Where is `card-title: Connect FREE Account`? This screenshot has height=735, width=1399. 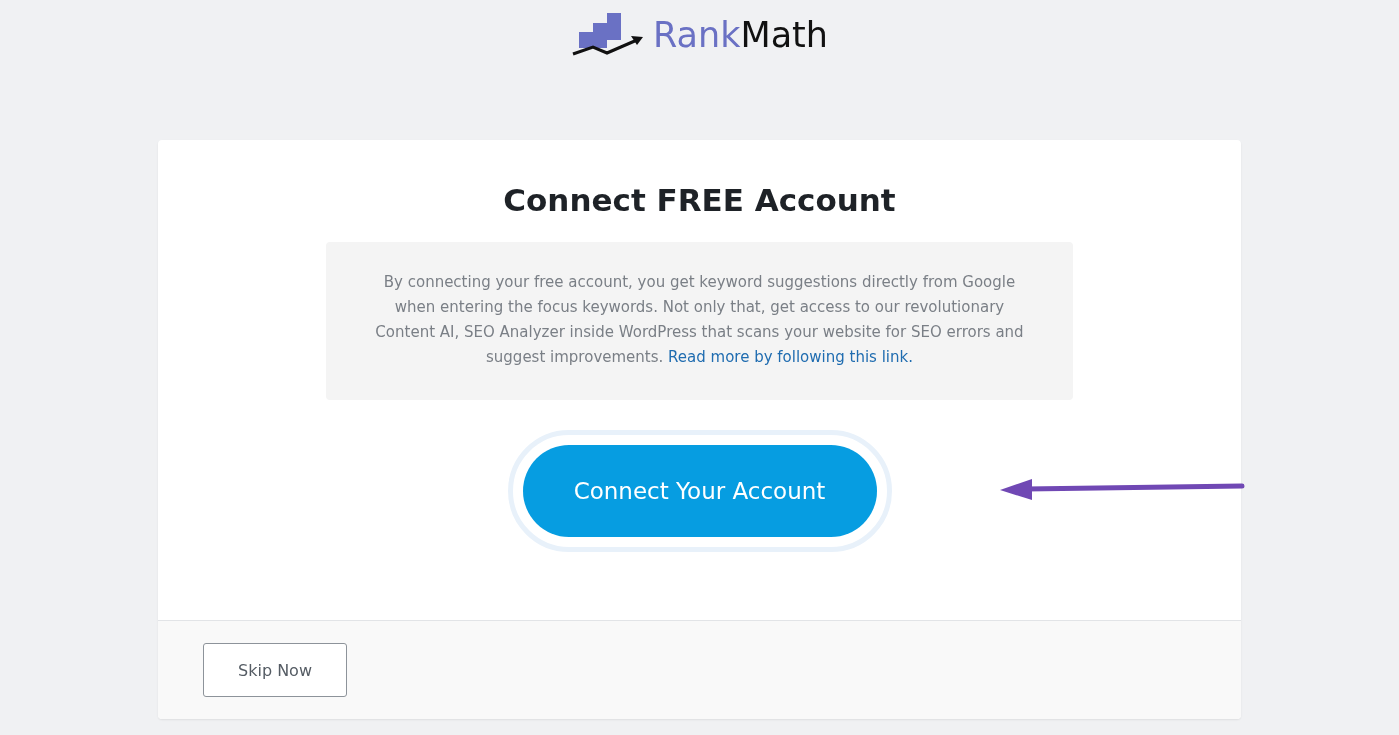 card-title: Connect FREE Account is located at coordinates (699, 200).